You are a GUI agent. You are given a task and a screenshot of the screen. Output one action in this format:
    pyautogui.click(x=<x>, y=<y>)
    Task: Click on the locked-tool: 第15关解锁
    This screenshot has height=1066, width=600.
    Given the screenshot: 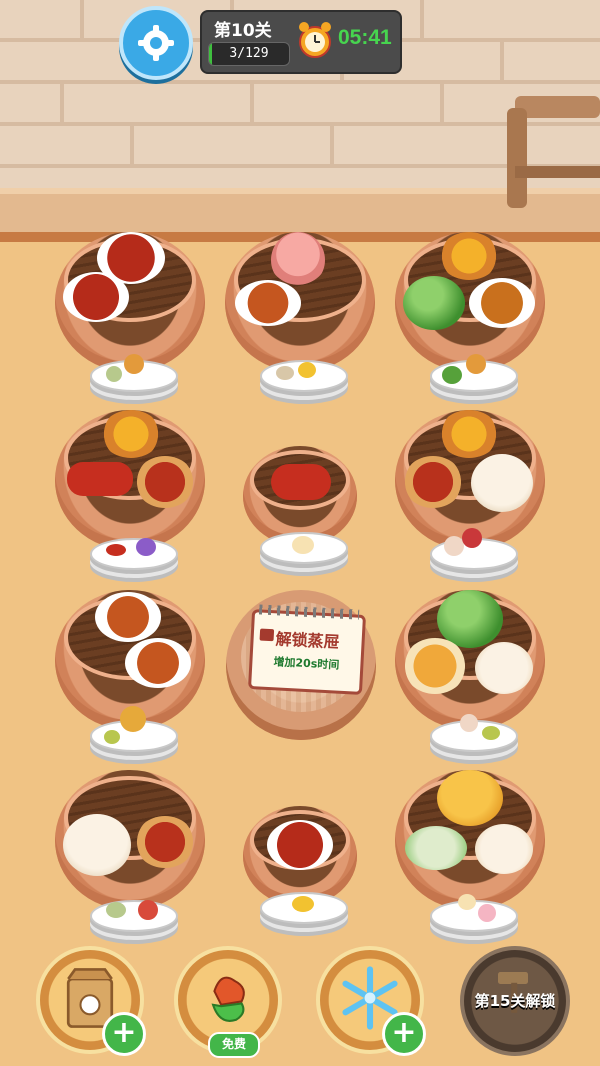 What is the action you would take?
    pyautogui.click(x=515, y=1001)
    